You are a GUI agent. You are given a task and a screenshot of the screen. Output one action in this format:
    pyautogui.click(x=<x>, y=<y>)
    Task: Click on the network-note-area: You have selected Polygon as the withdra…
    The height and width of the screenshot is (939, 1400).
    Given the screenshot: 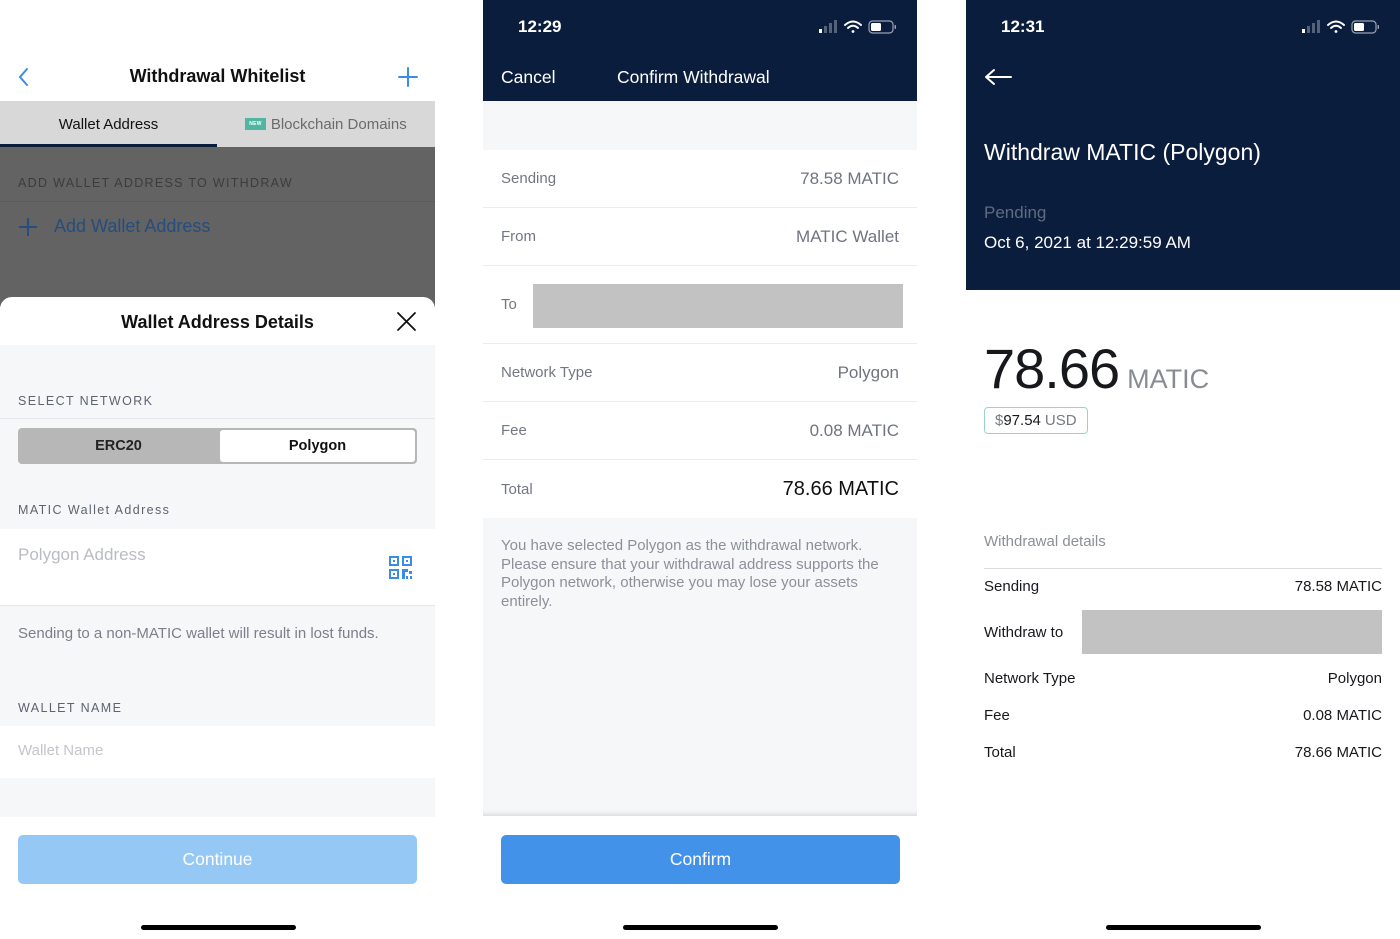 What is the action you would take?
    pyautogui.click(x=700, y=667)
    